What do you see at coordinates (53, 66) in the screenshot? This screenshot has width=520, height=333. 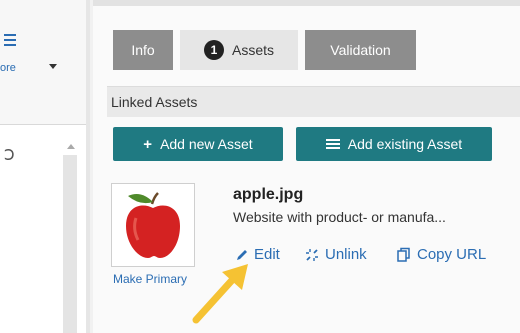 I see `chevron-down-icon` at bounding box center [53, 66].